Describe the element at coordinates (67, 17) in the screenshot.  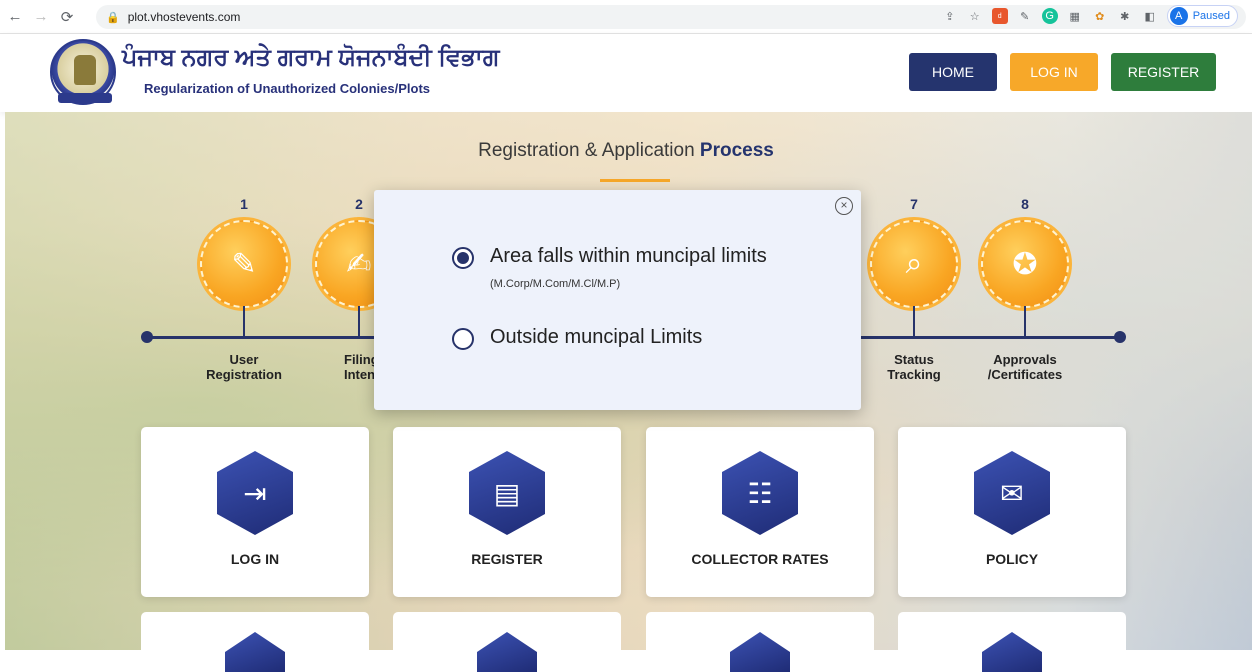
I see `reload-icon: ⟳` at that location.